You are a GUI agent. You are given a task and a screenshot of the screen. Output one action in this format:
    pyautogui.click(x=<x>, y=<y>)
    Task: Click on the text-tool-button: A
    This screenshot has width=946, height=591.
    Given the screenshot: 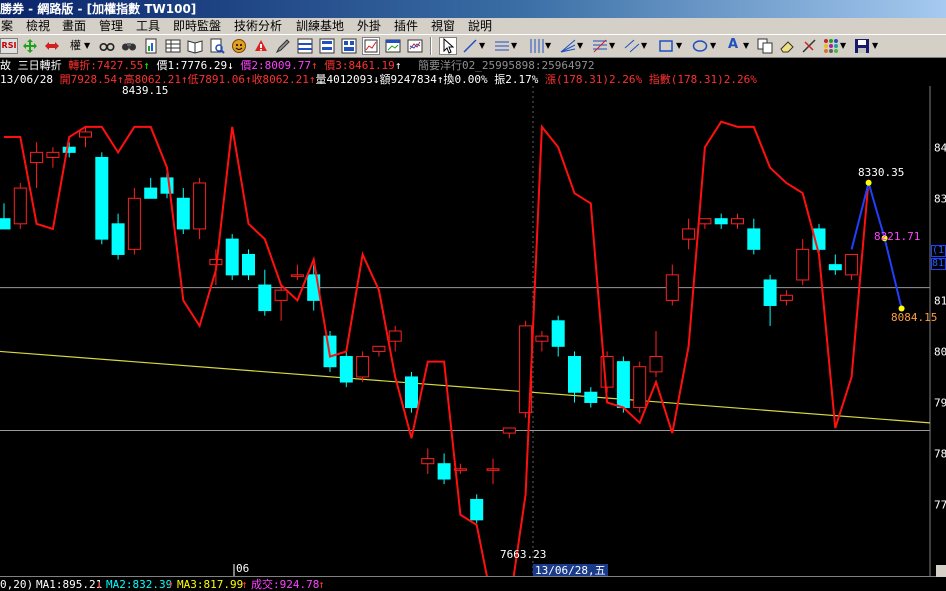 What is the action you would take?
    pyautogui.click(x=733, y=45)
    